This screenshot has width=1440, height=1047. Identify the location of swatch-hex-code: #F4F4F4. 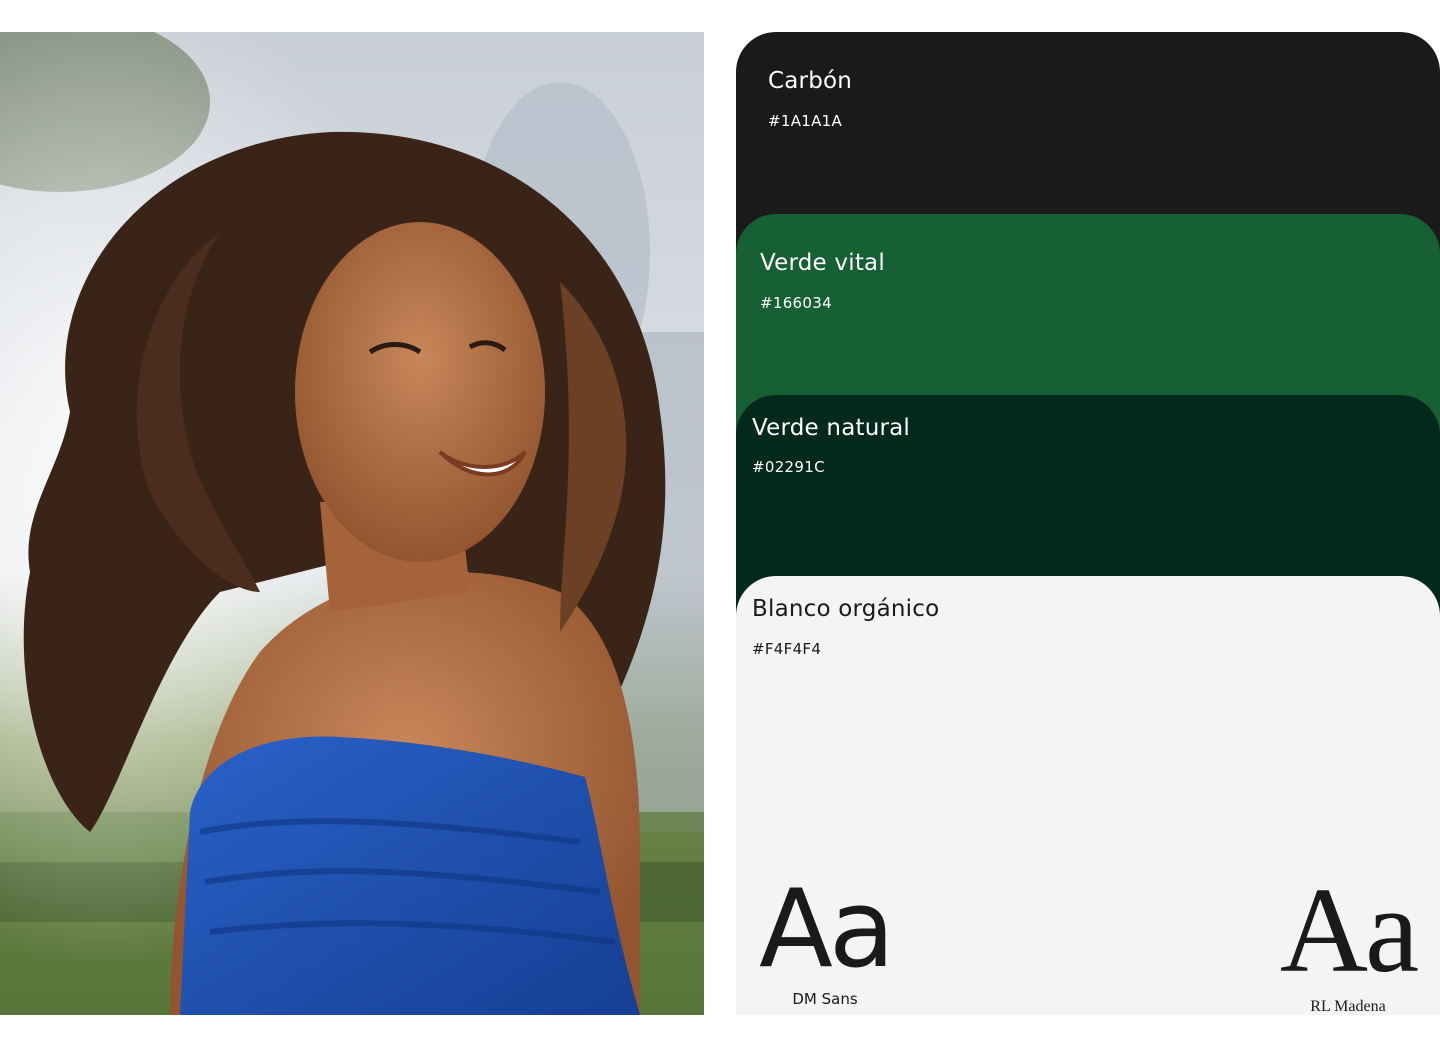
(787, 649).